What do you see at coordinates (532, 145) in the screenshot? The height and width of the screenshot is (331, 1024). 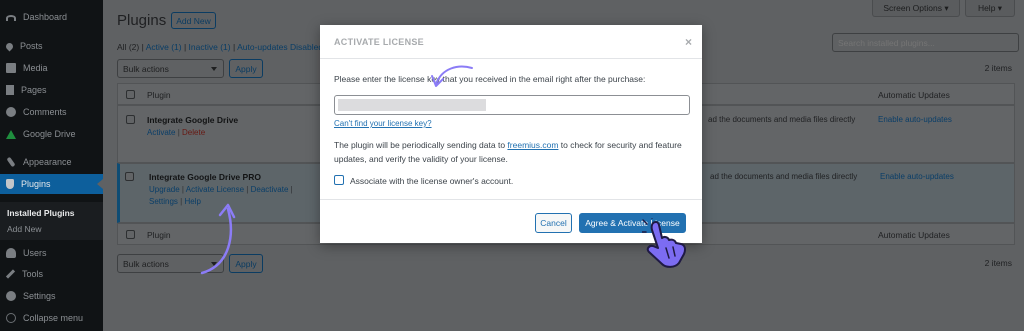 I see `freemius-link: freemius.com` at bounding box center [532, 145].